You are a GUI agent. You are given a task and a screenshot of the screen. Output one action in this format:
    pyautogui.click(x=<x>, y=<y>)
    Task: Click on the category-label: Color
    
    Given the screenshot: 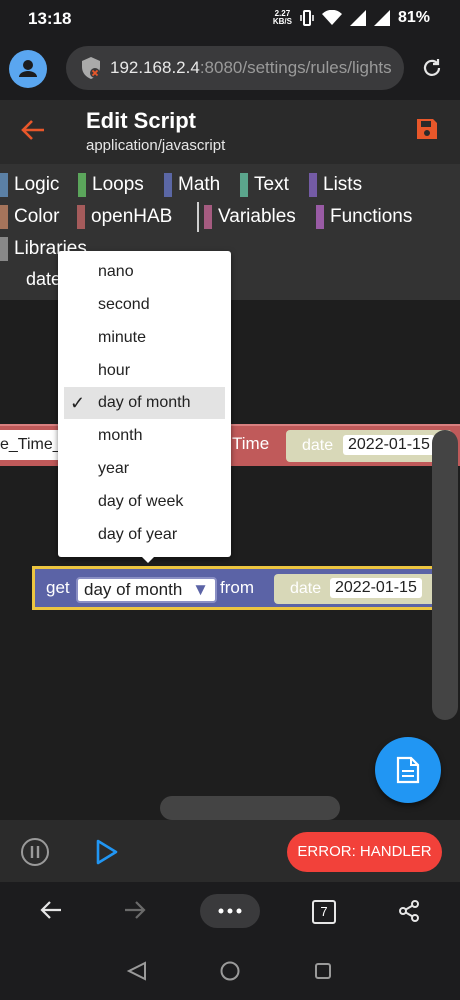 What is the action you would take?
    pyautogui.click(x=37, y=216)
    